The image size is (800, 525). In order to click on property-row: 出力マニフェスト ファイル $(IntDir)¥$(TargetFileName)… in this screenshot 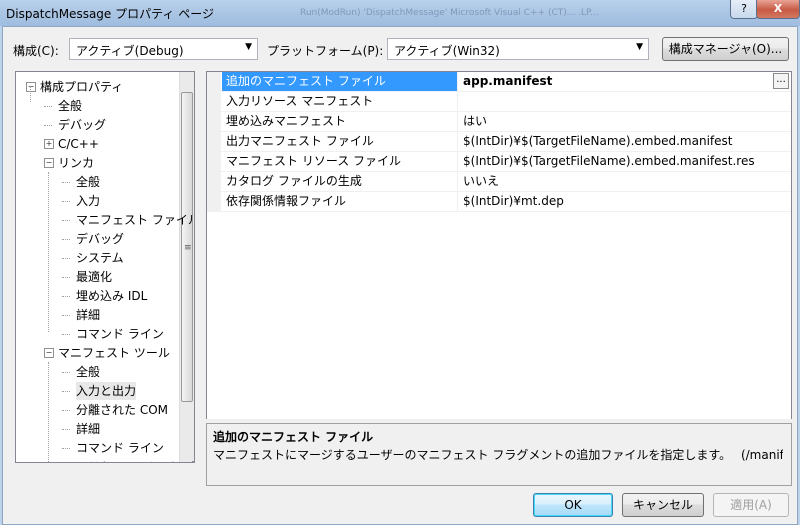, I will do `click(499, 142)`.